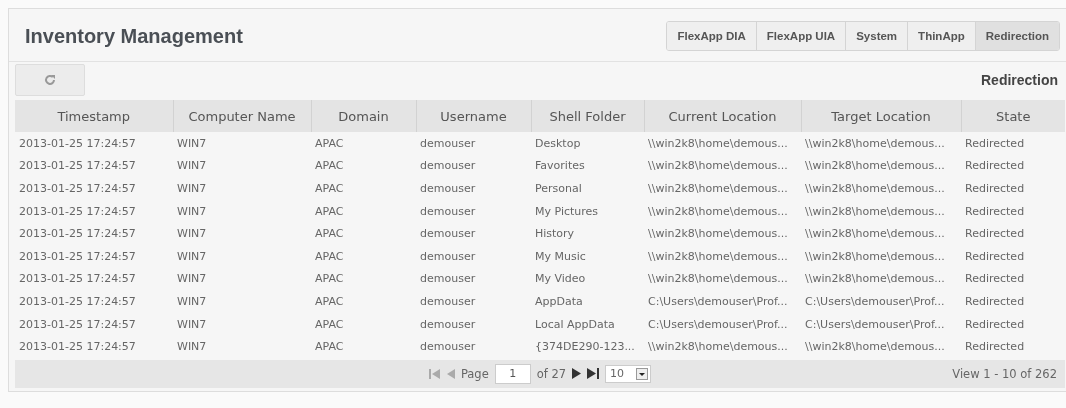 This screenshot has width=1066, height=408. I want to click on table-cell-text: Favorites, so click(560, 166).